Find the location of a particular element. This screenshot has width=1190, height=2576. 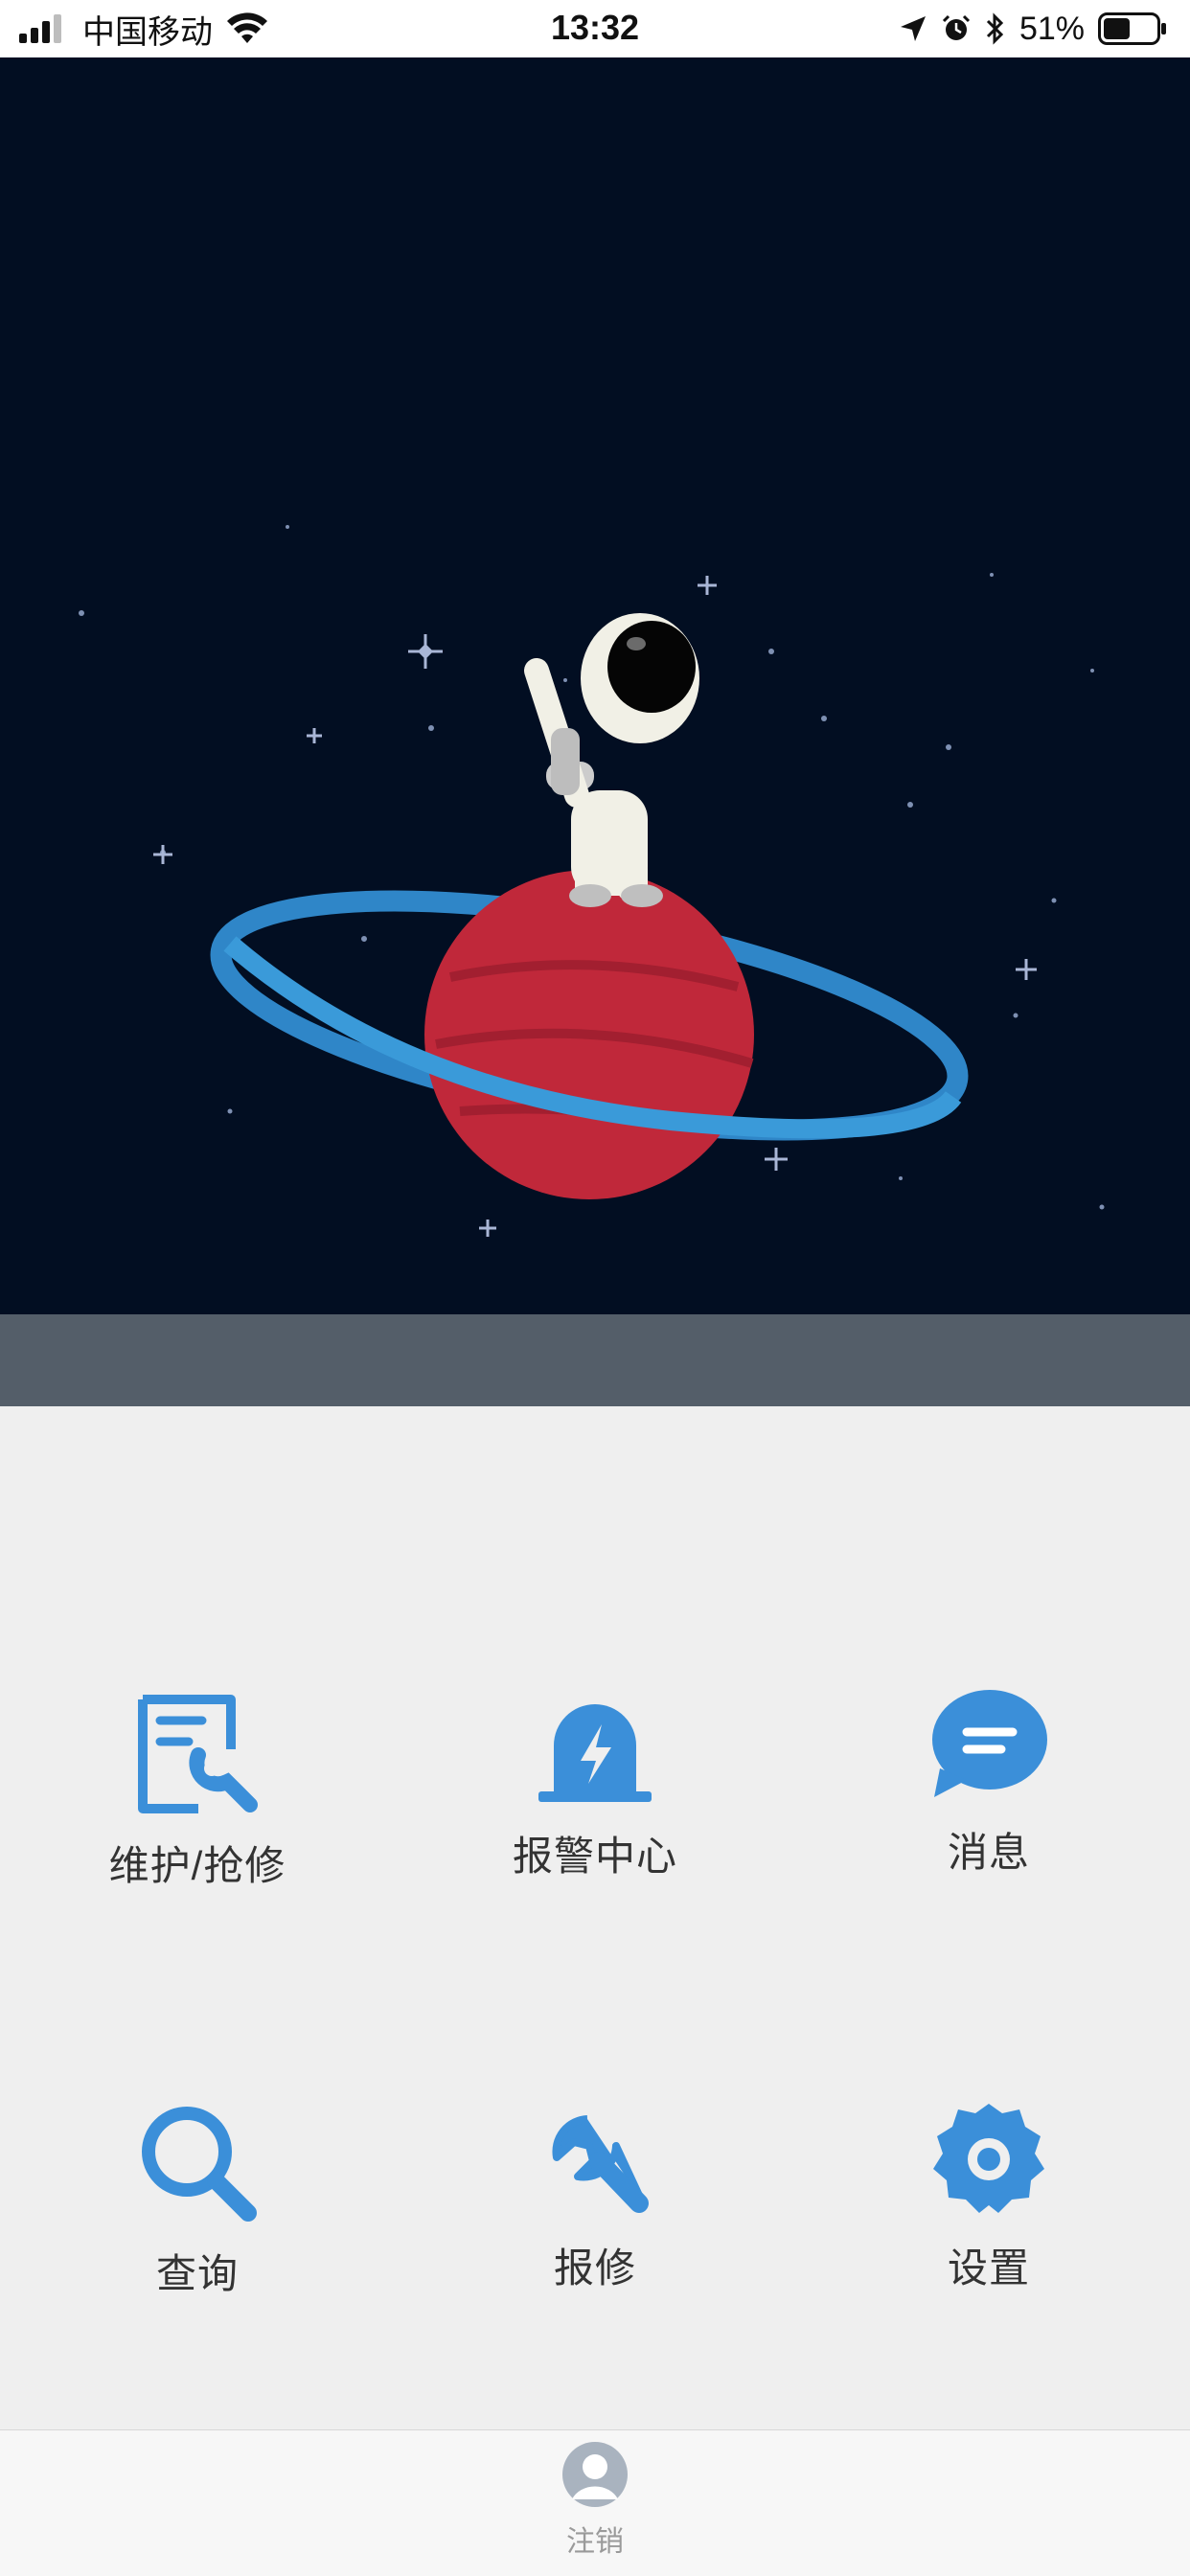

menu-item-messages: 消息 is located at coordinates (988, 1782).